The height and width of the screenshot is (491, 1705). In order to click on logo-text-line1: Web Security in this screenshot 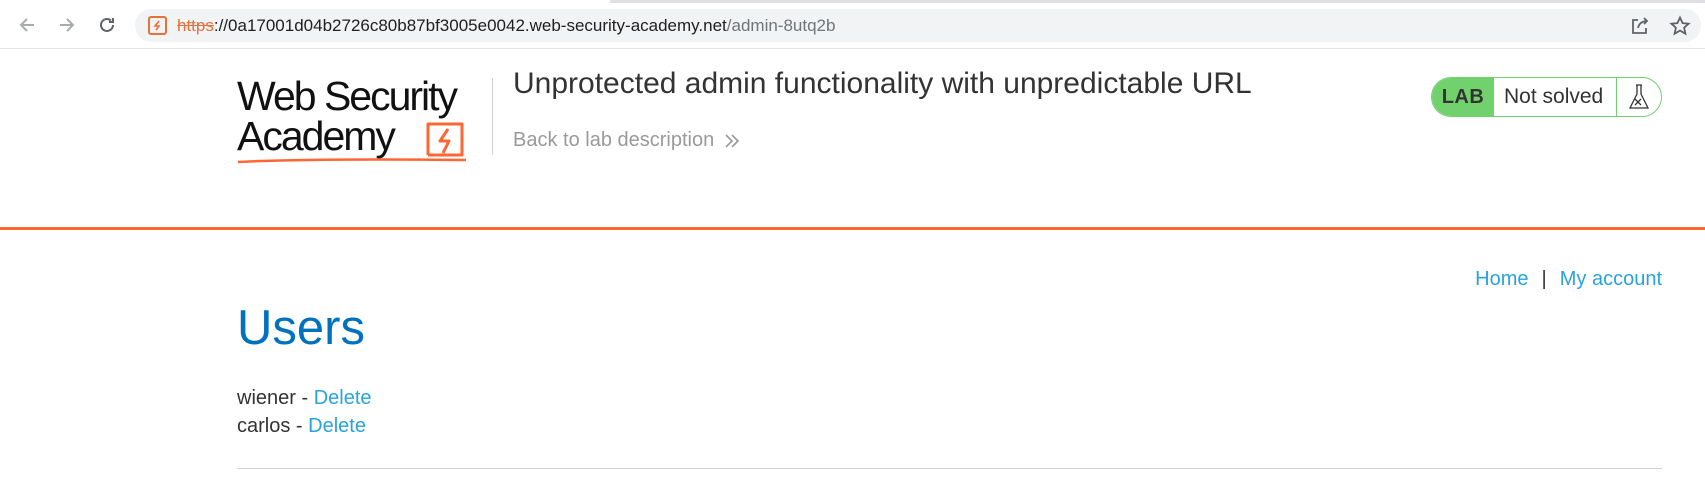, I will do `click(347, 96)`.